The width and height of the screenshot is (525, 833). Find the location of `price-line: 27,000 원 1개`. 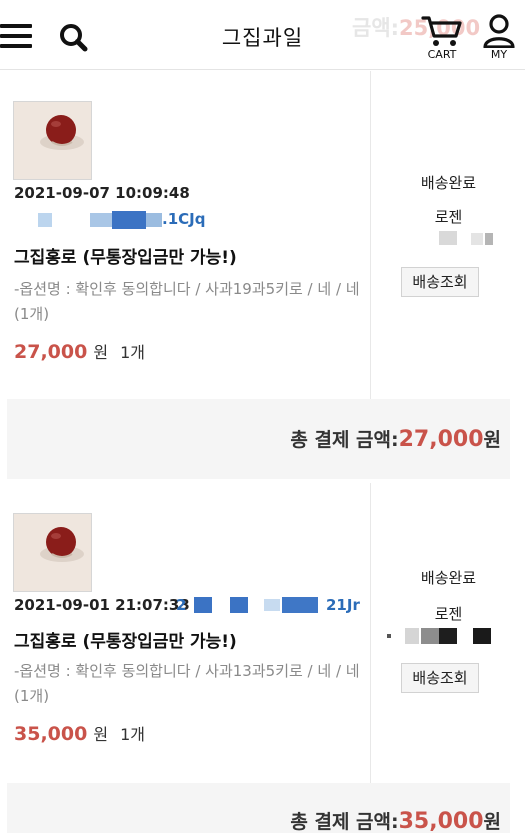

price-line: 27,000 원 1개 is located at coordinates (79, 351).